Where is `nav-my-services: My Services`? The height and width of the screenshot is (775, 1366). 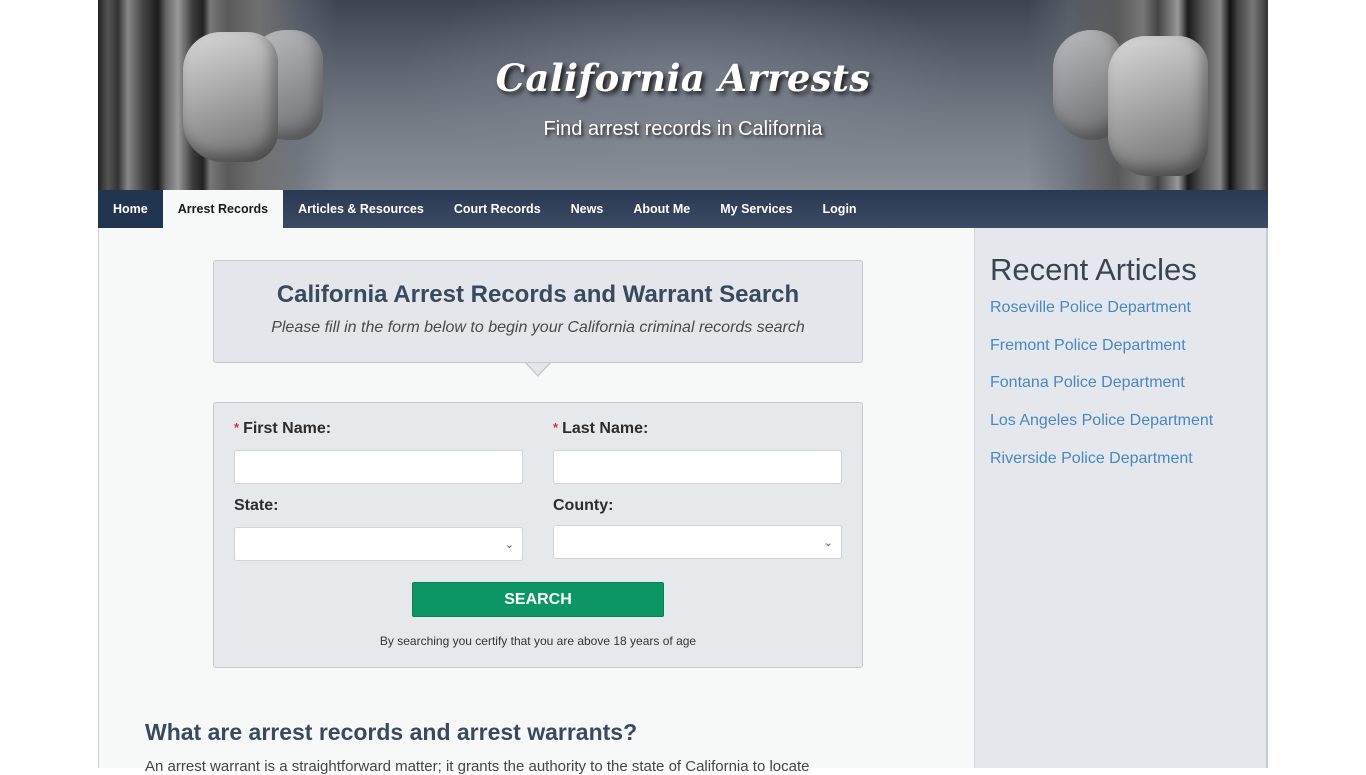
nav-my-services: My Services is located at coordinates (756, 209).